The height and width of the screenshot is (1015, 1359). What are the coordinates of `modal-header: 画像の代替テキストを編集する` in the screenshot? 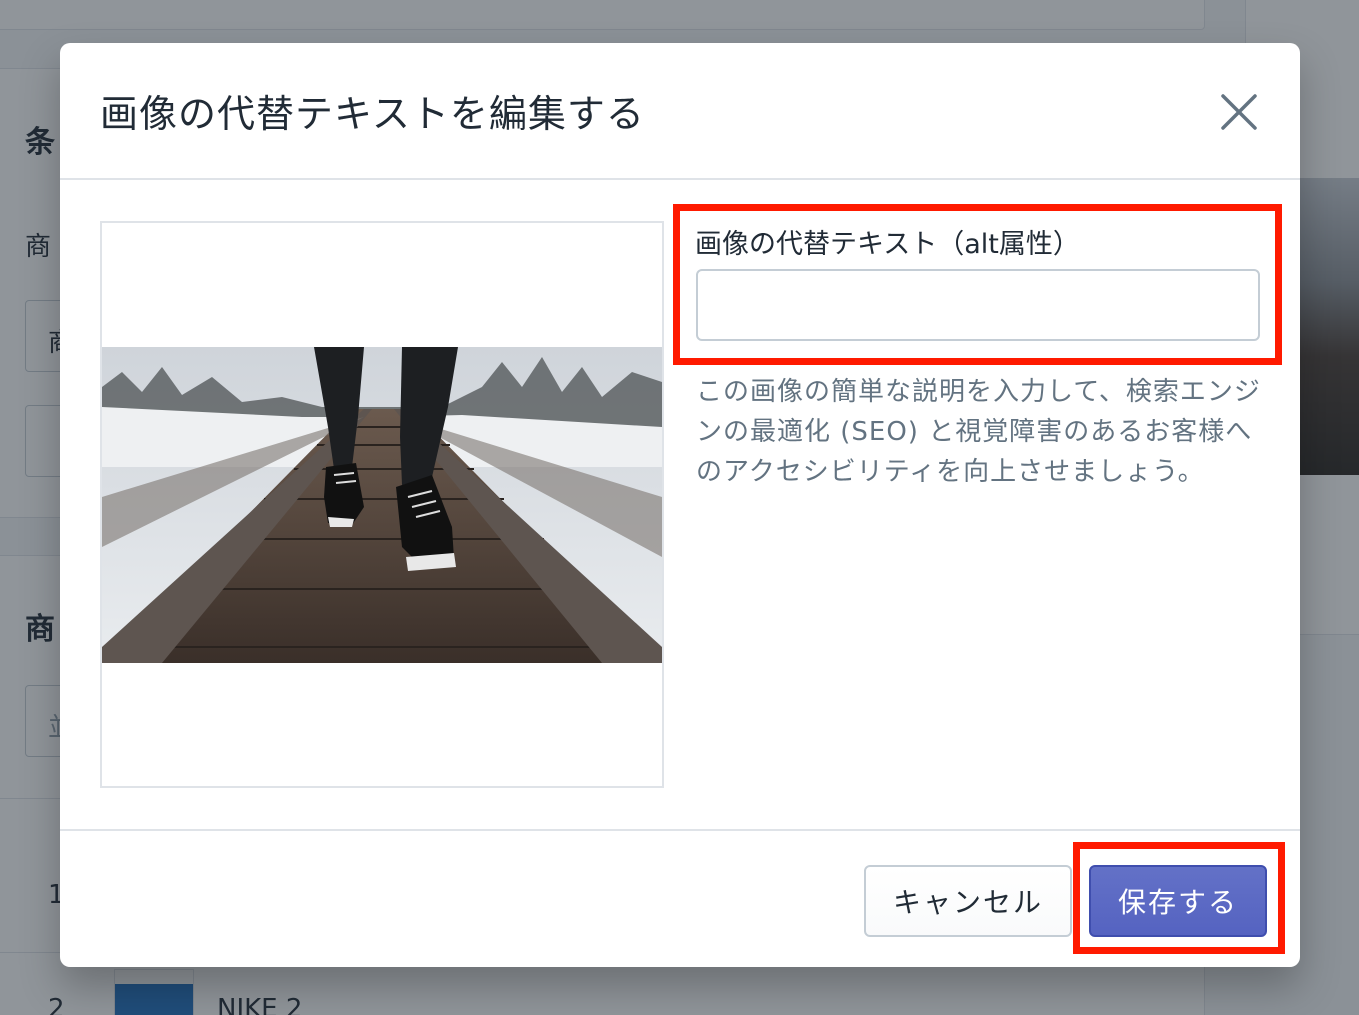 It's located at (680, 111).